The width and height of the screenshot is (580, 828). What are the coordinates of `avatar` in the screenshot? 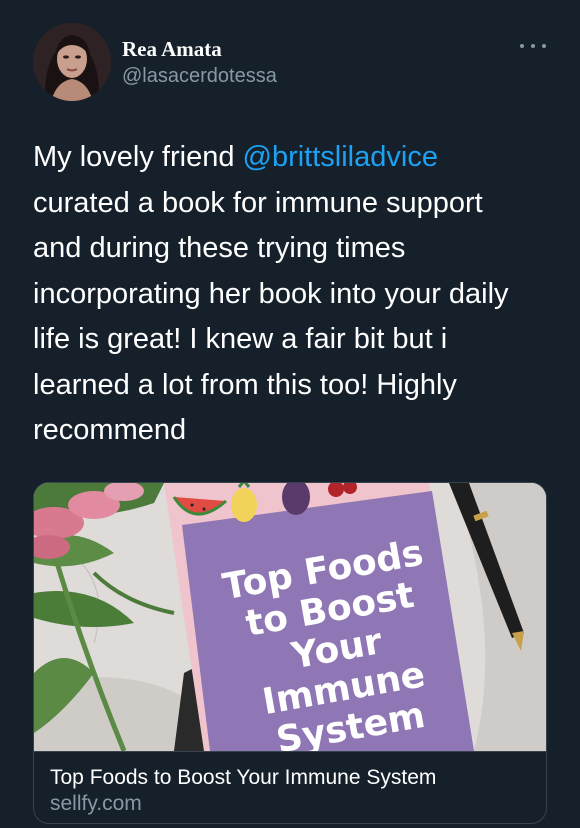 It's located at (72, 62).